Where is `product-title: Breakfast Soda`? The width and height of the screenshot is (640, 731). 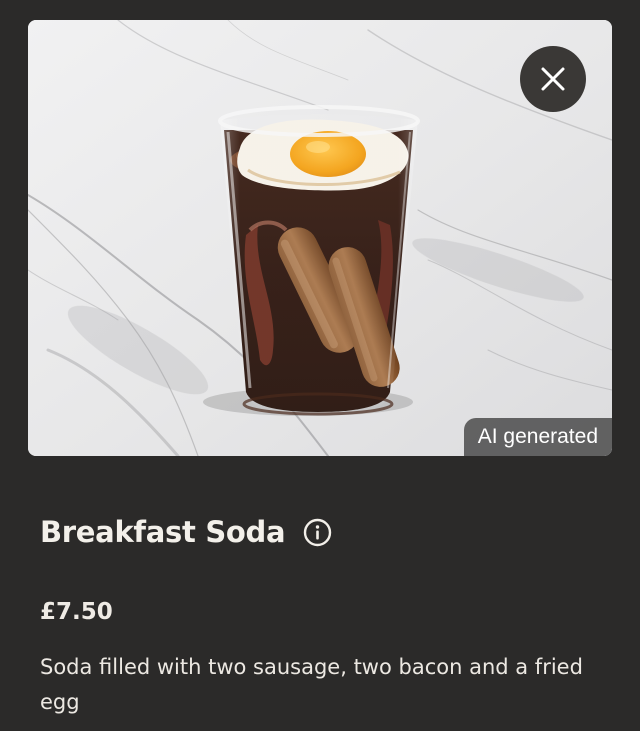 product-title: Breakfast Soda is located at coordinates (163, 532).